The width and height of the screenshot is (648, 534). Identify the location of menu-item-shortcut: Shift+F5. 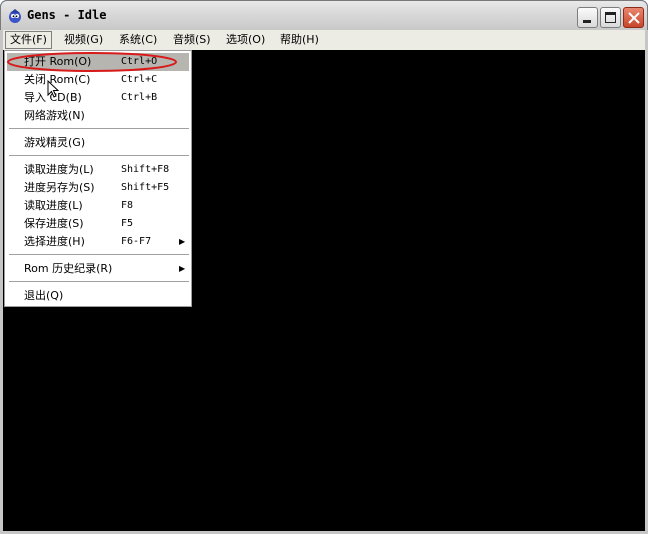
(145, 187).